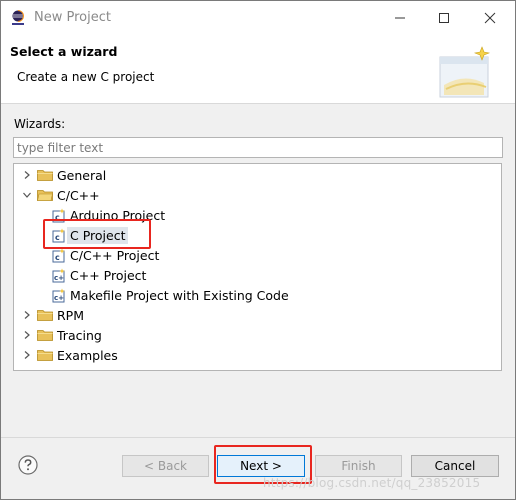 The width and height of the screenshot is (516, 500). What do you see at coordinates (165, 466) in the screenshot?
I see `back-button: < Back` at bounding box center [165, 466].